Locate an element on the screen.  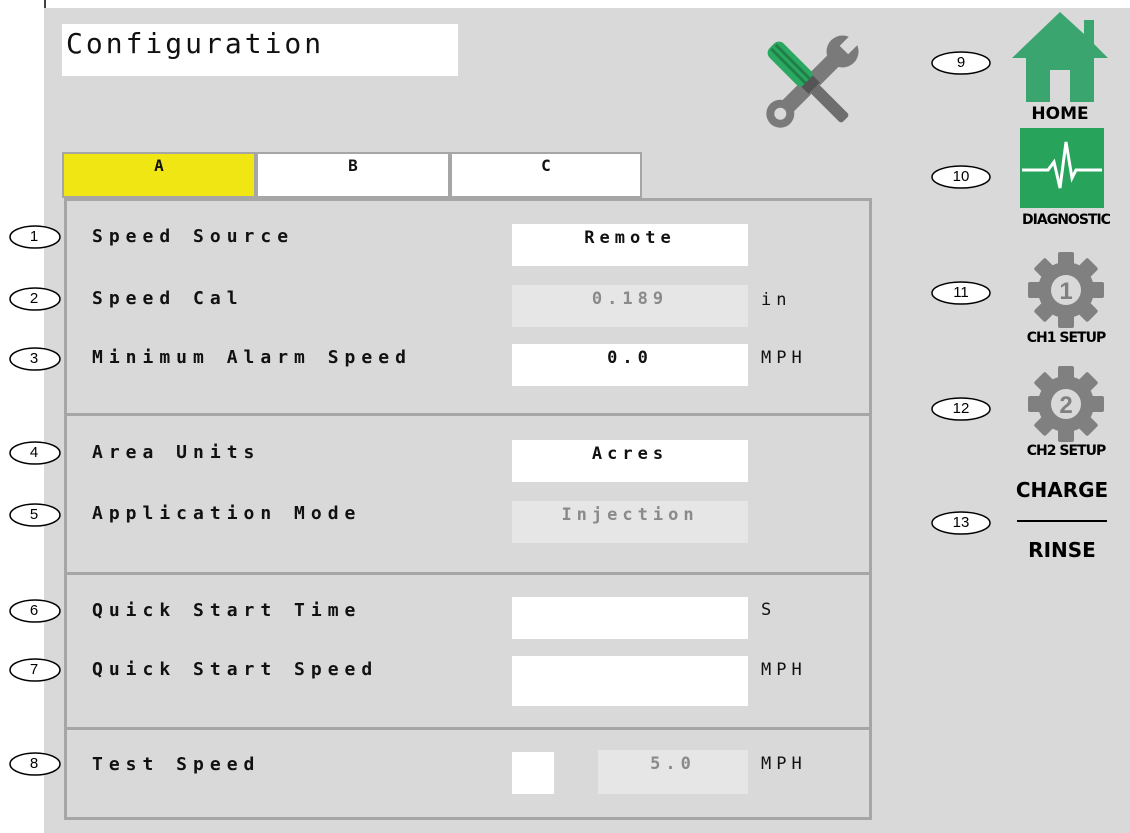
svg-text: 2 is located at coordinates (1065, 405).